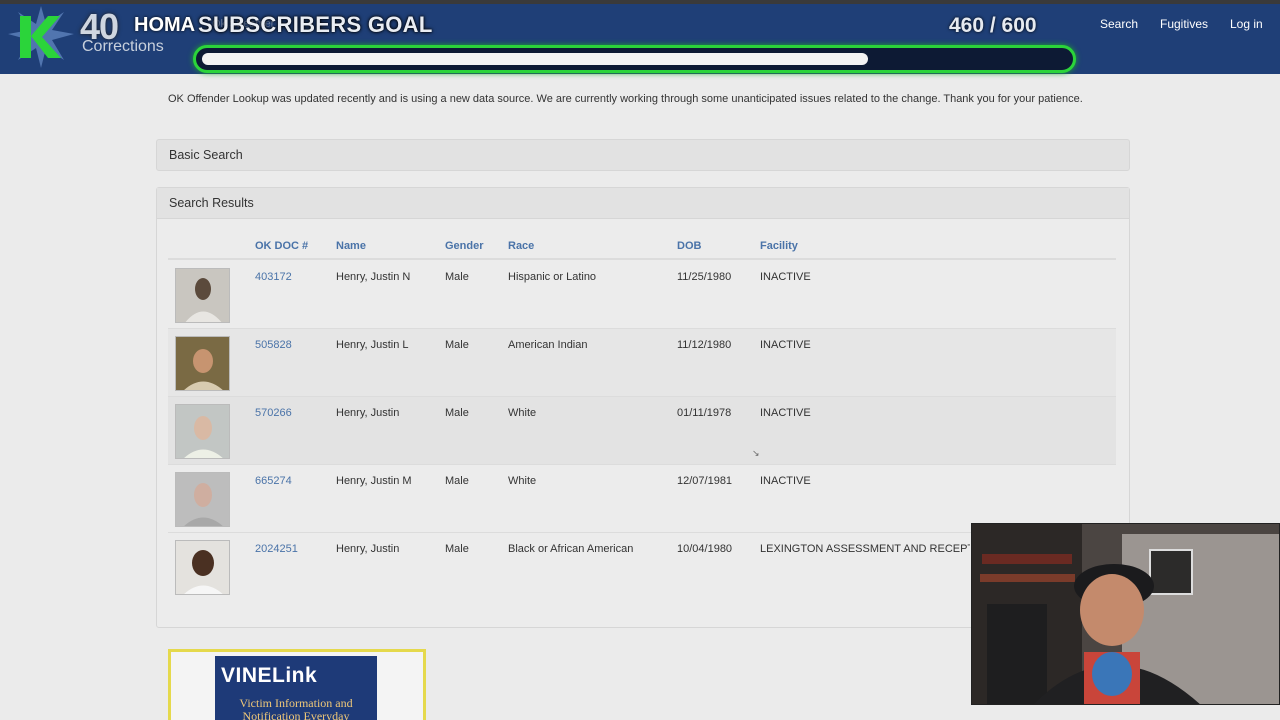 This screenshot has height=720, width=1280. What do you see at coordinates (640, 2) in the screenshot?
I see `header-top-border` at bounding box center [640, 2].